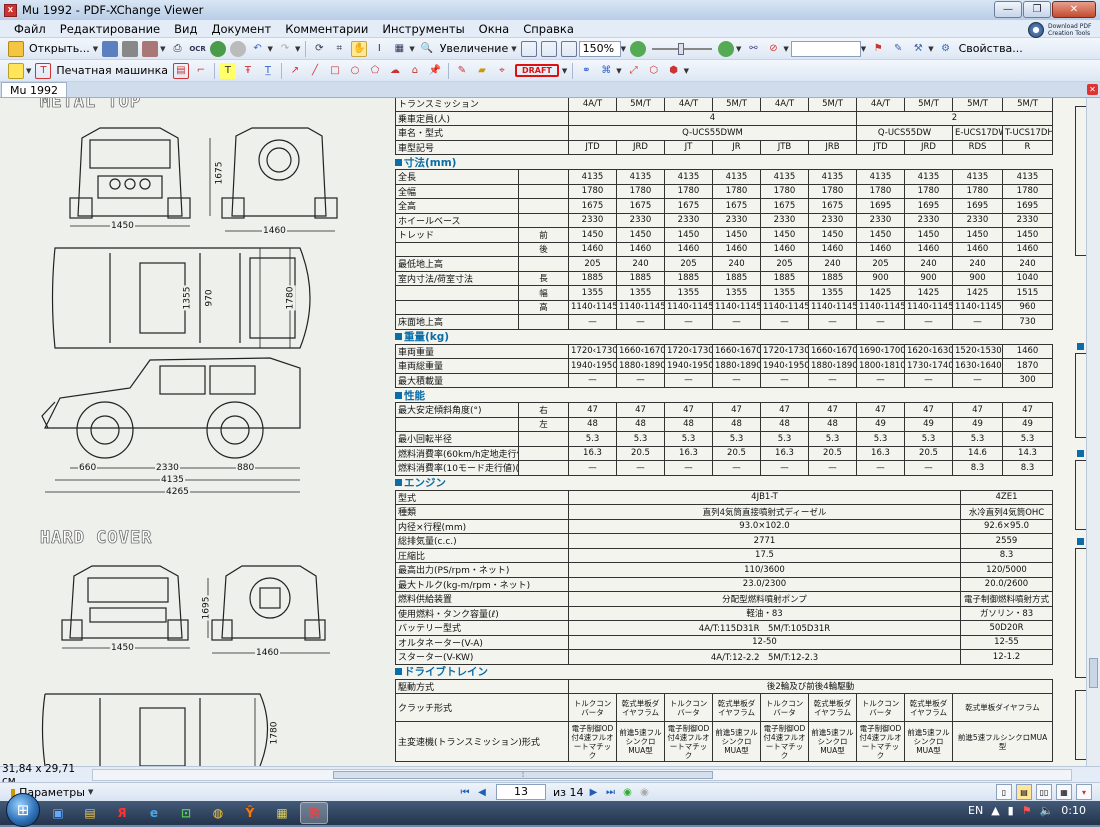 Image resolution: width=1100 pixels, height=827 pixels. I want to click on taskbar-calculator-icon: ▦, so click(282, 813).